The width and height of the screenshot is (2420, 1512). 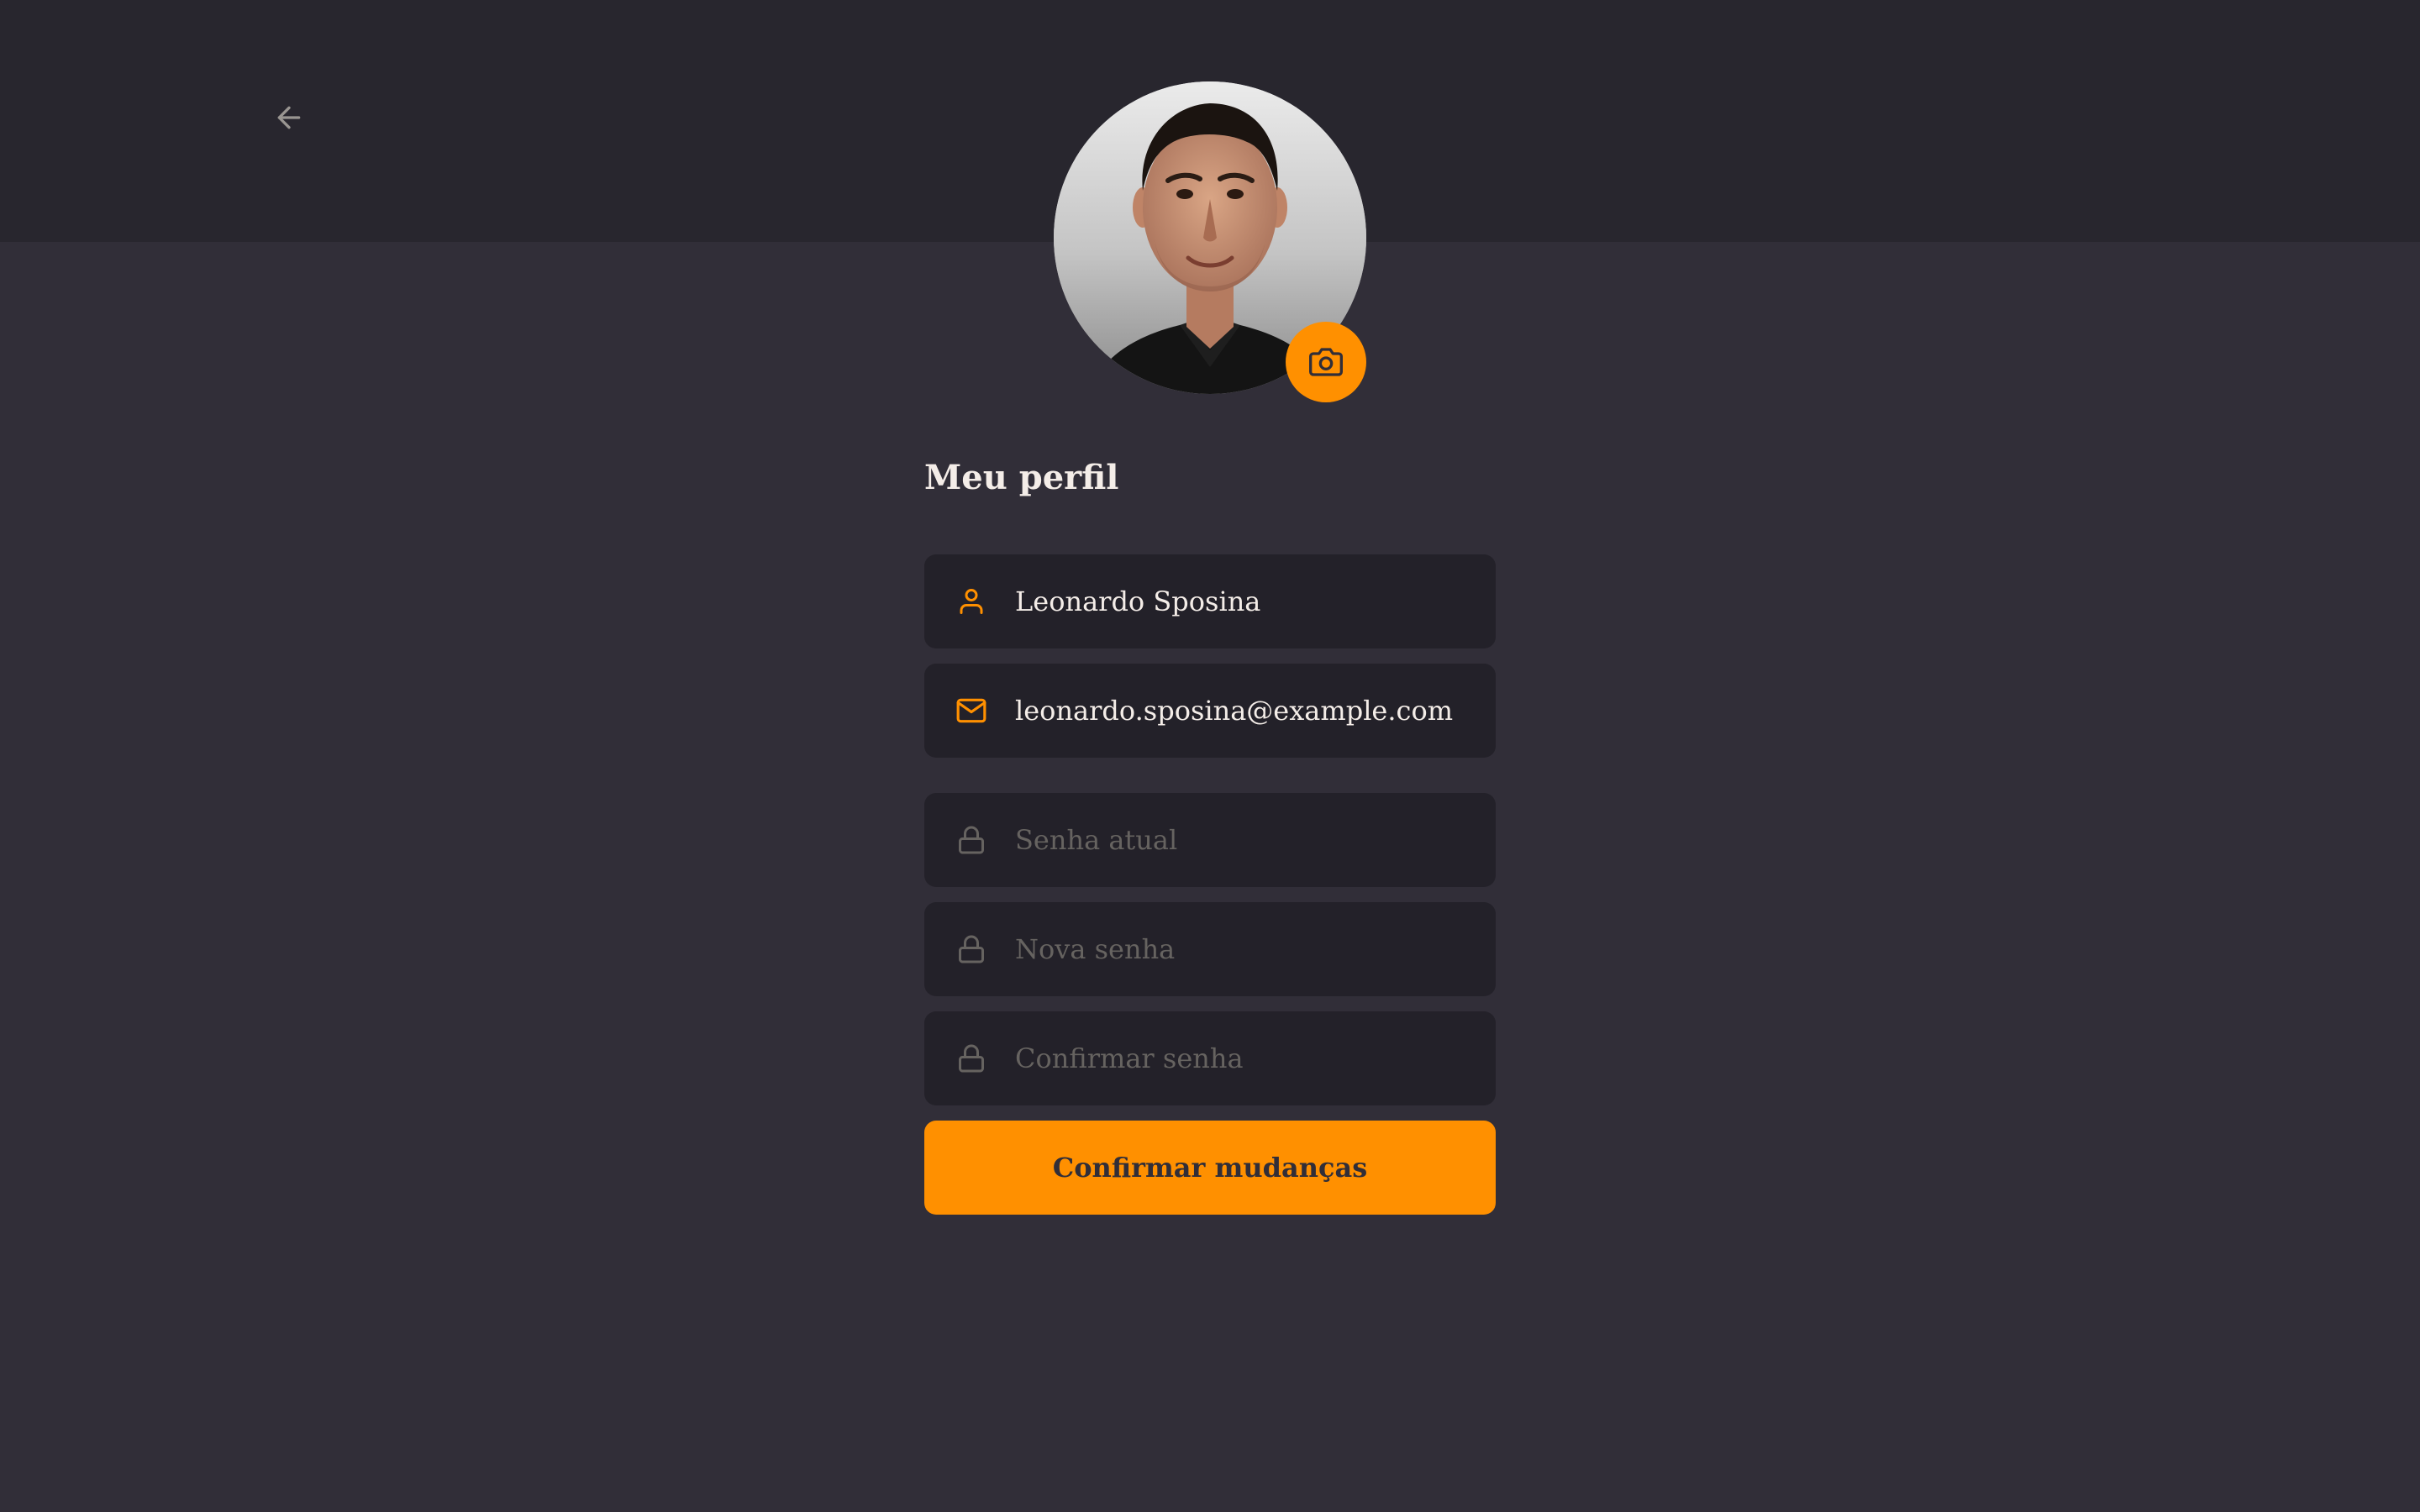 I want to click on mail-icon, so click(x=971, y=710).